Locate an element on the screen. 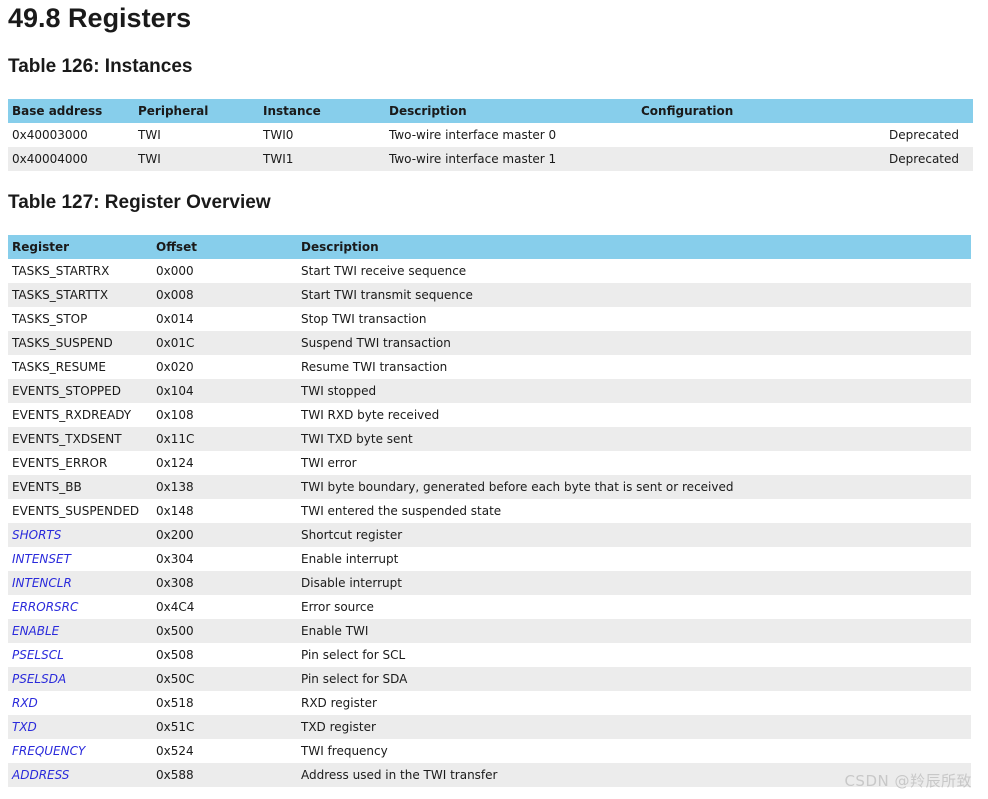  offset-cell: 0x148 is located at coordinates (175, 511).